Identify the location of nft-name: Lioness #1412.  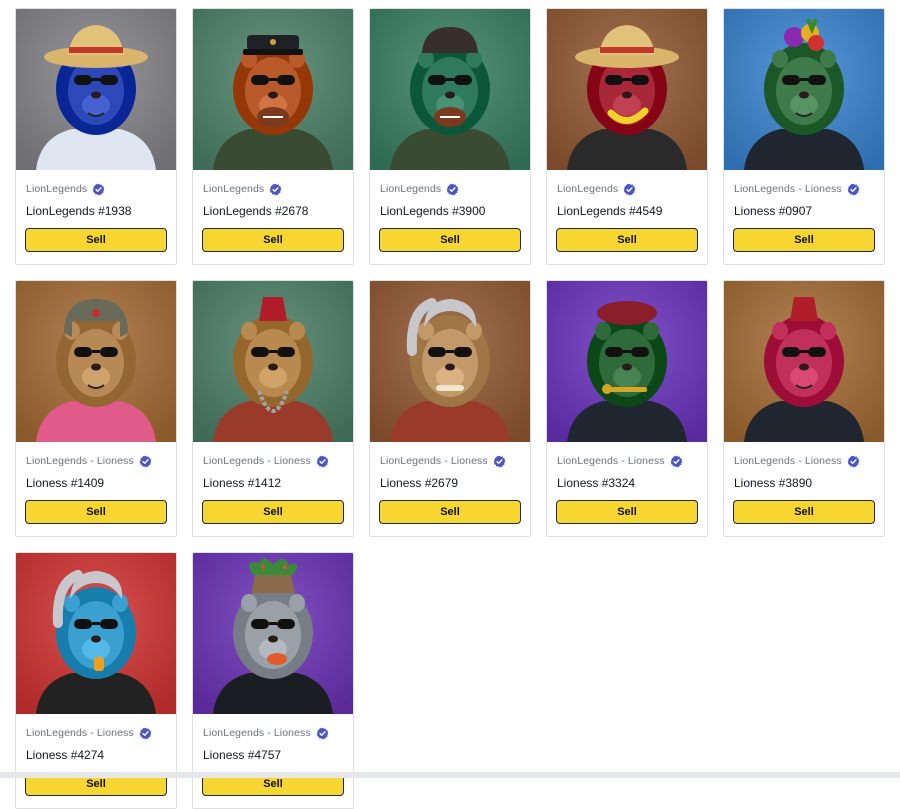
(242, 483).